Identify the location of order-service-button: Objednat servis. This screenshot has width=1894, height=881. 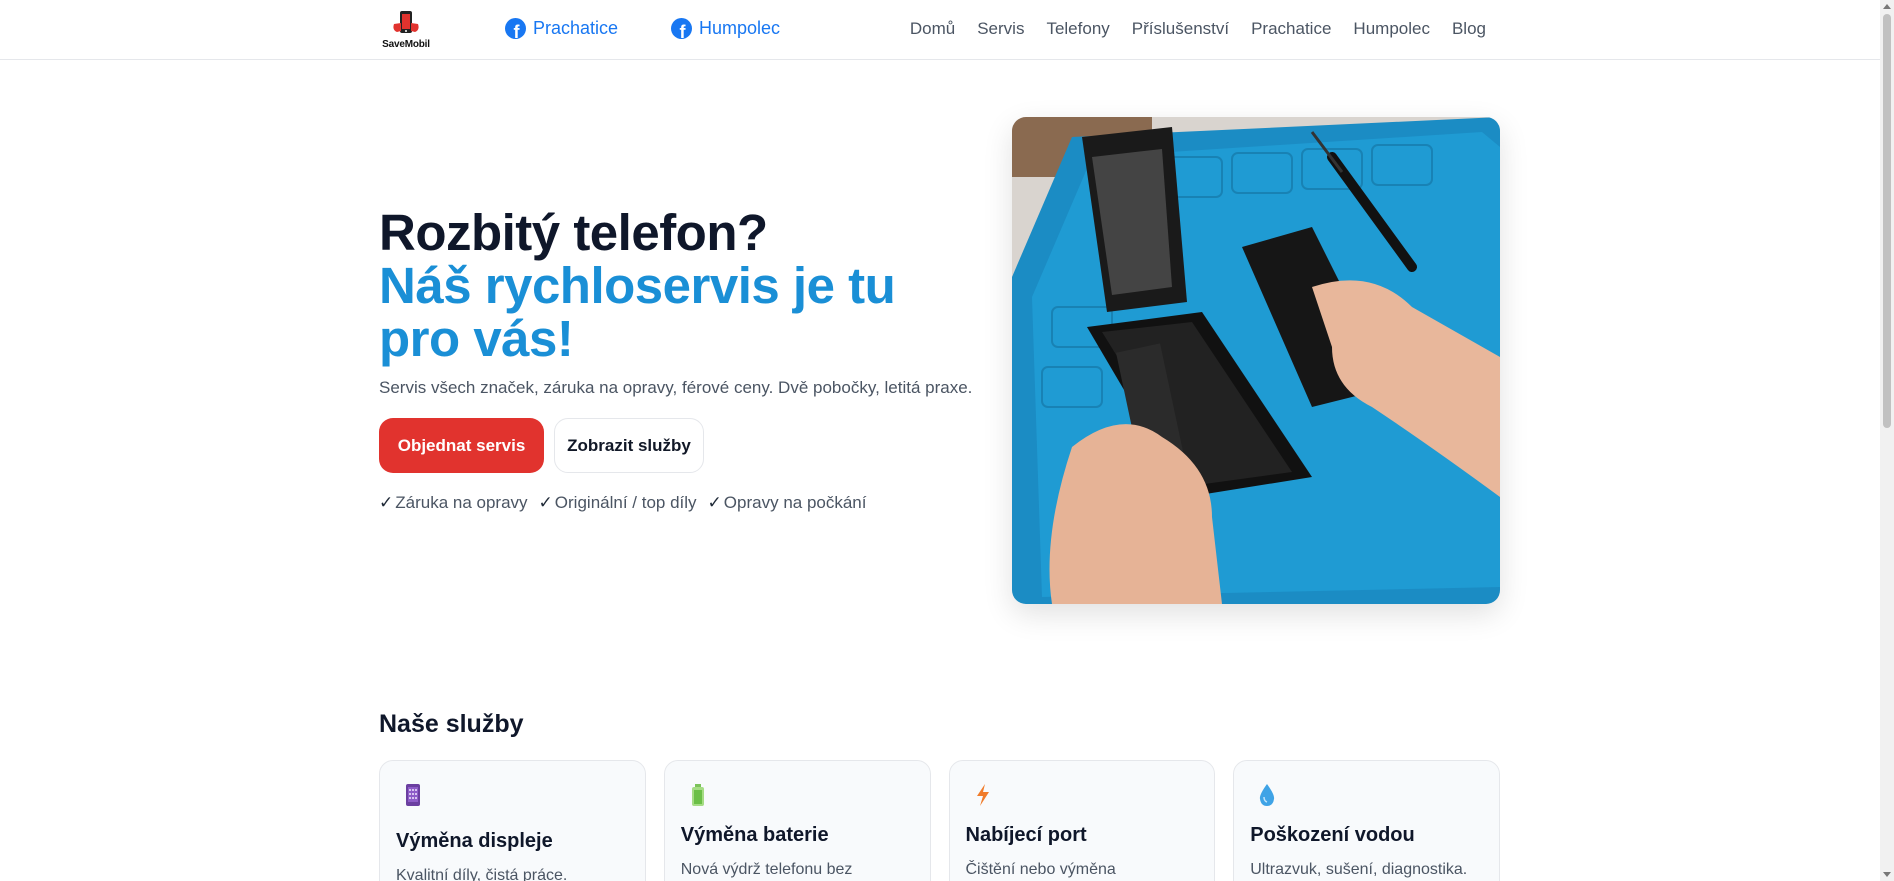
(461, 445).